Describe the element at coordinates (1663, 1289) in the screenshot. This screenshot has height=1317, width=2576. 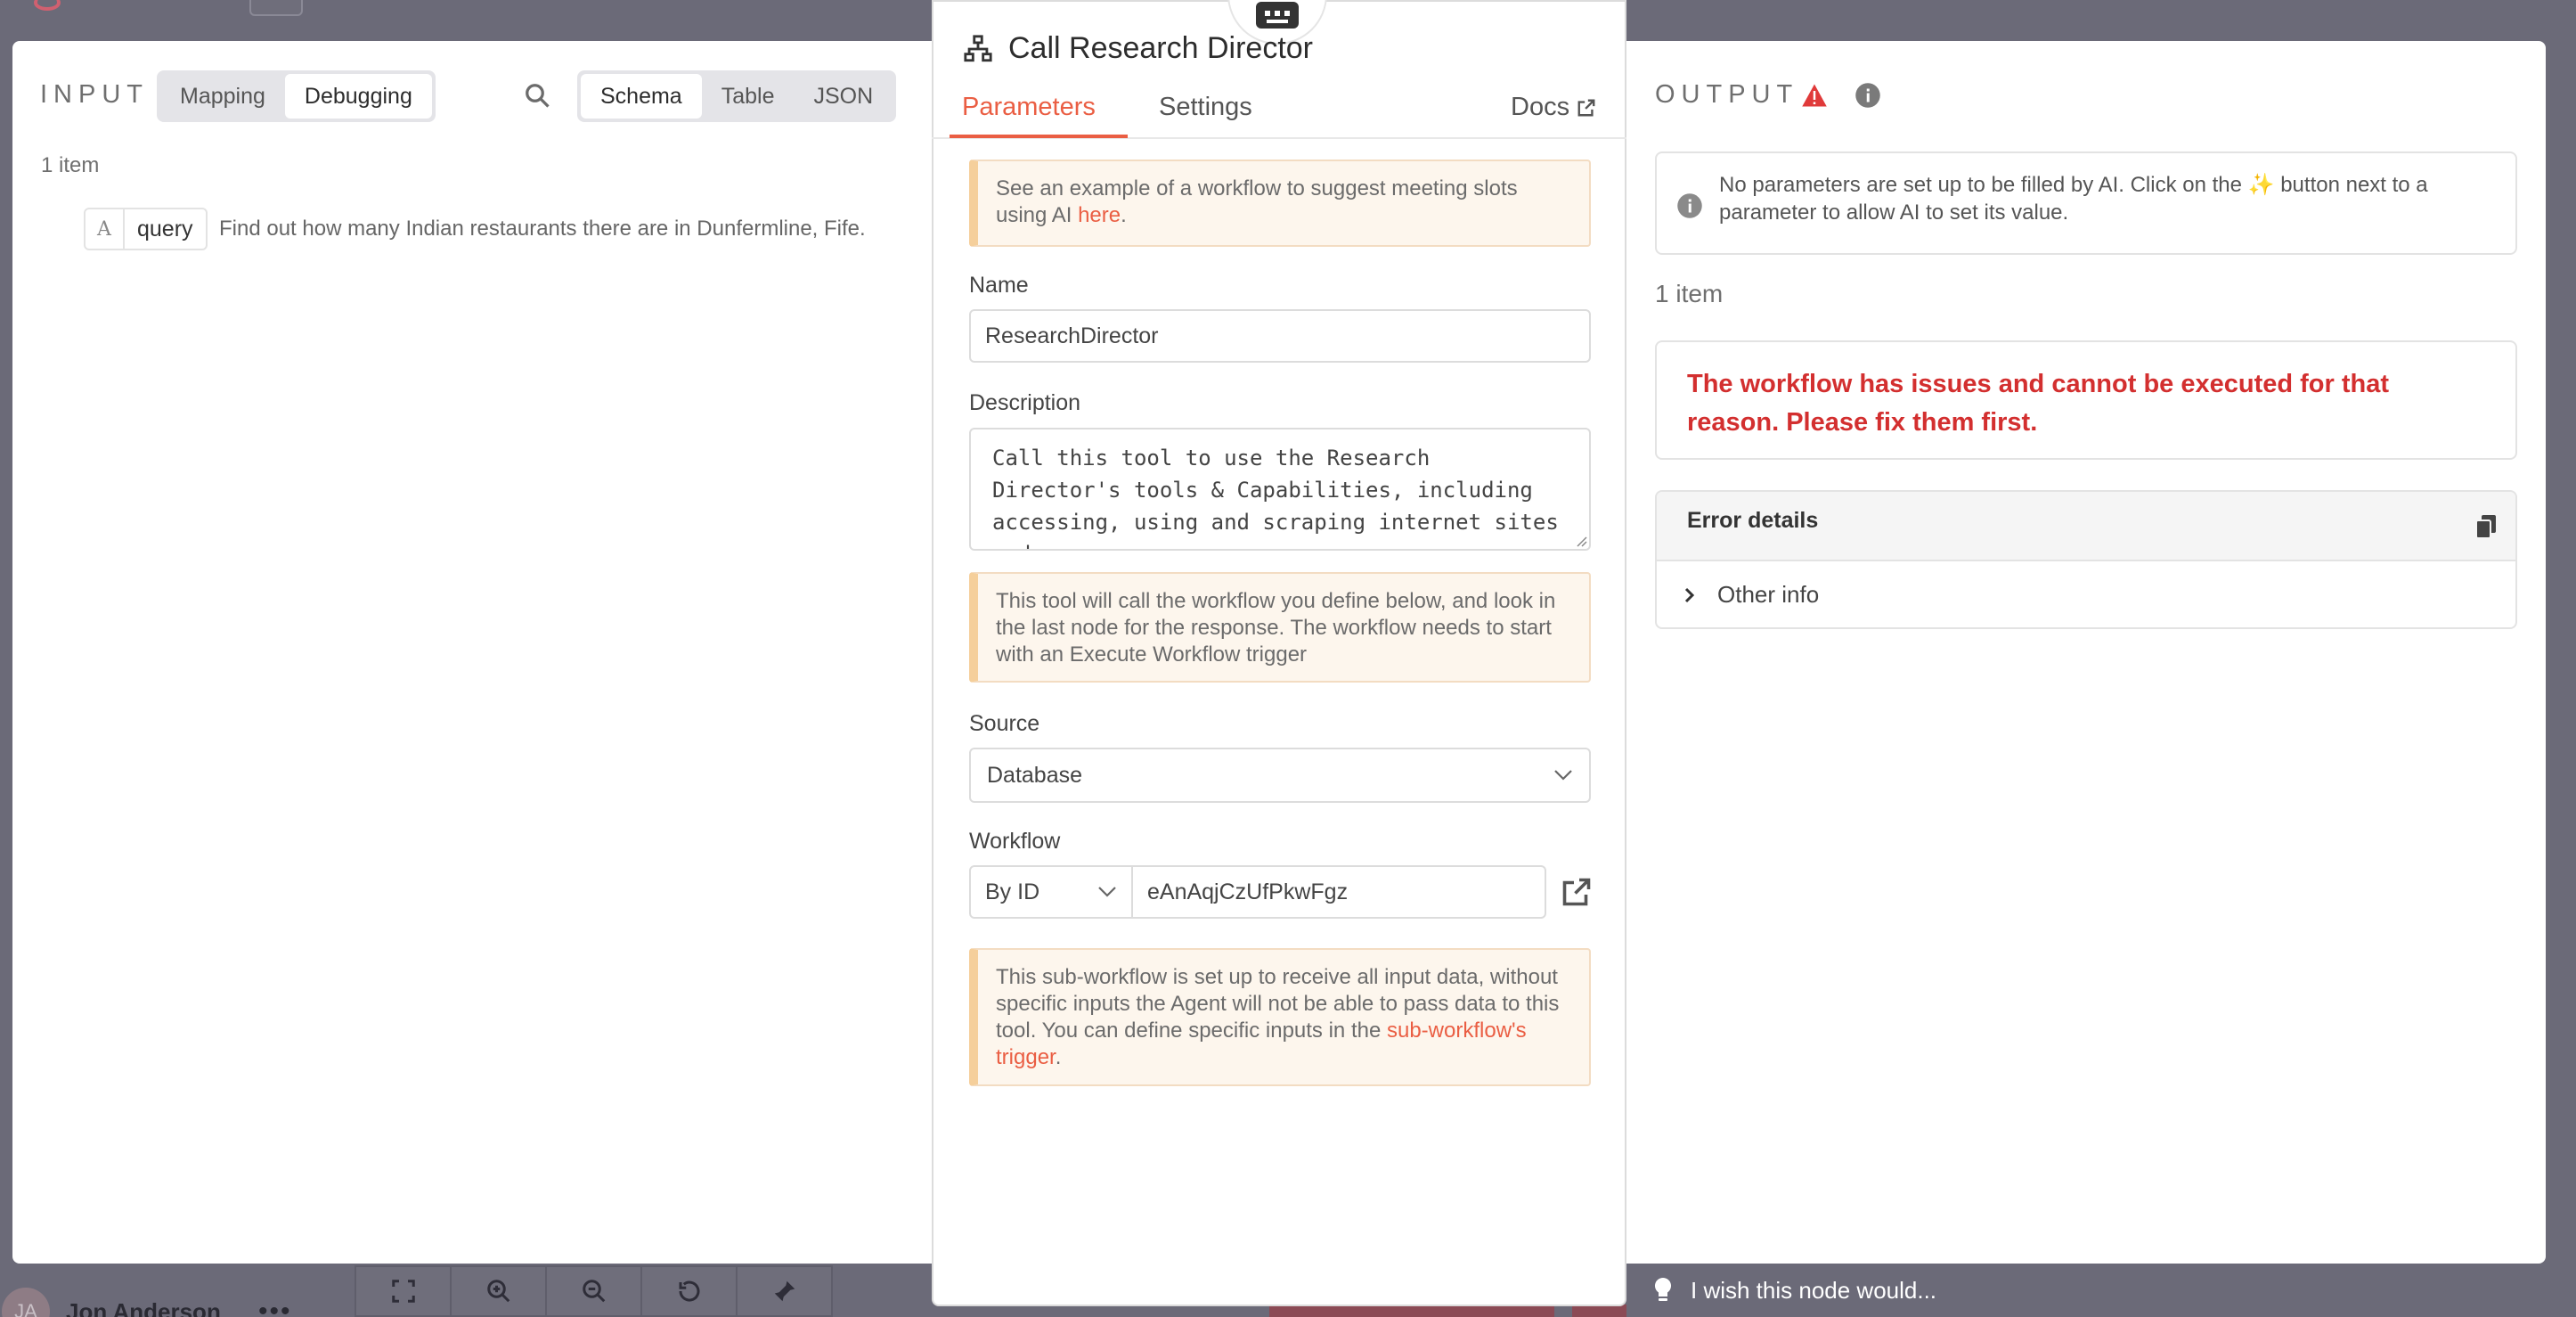
I see `lightbulb-icon` at that location.